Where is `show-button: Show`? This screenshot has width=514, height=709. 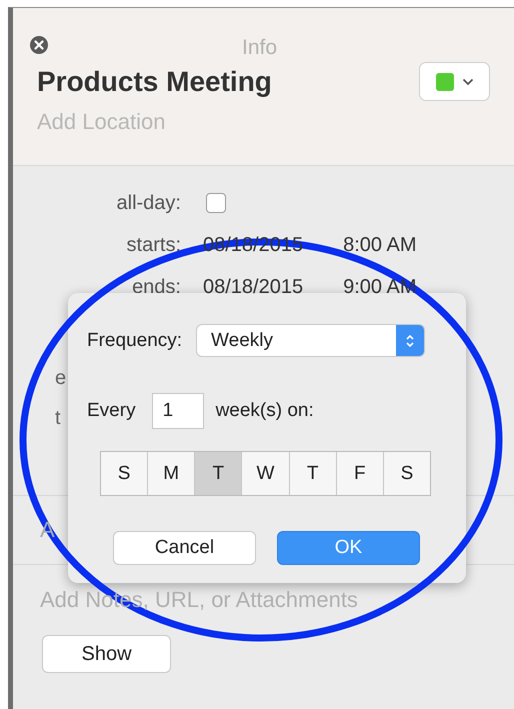 show-button: Show is located at coordinates (106, 654).